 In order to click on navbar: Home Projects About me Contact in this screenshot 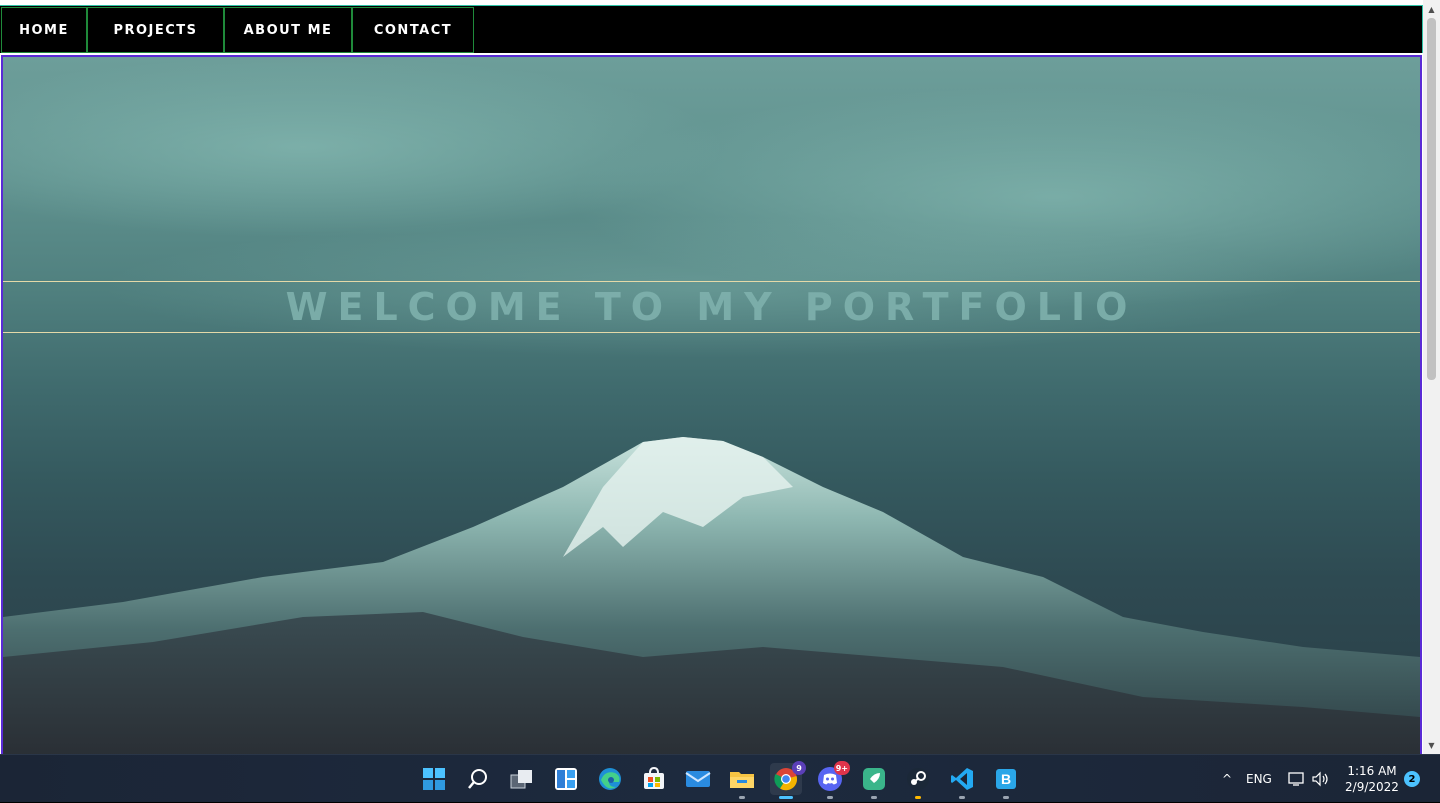, I will do `click(711, 29)`.